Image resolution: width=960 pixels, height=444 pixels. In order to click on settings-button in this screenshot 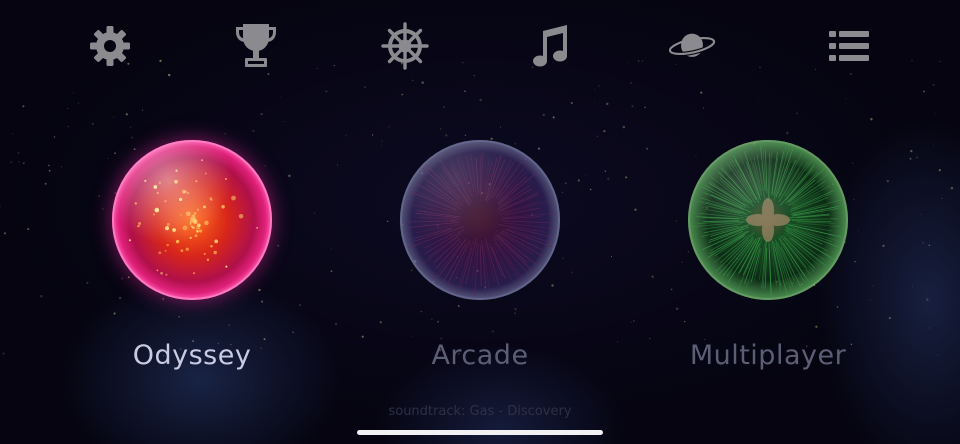, I will do `click(110, 46)`.